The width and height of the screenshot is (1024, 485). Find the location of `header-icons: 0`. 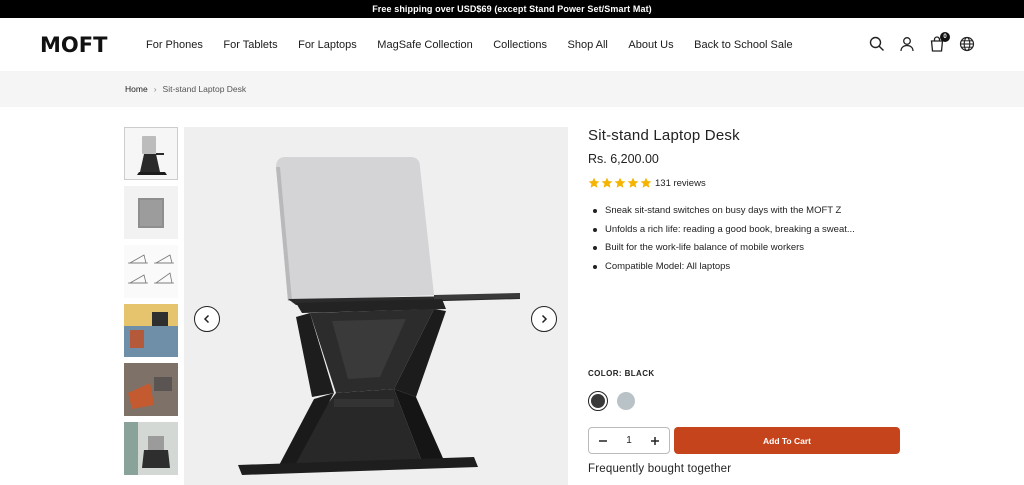

header-icons: 0 is located at coordinates (922, 42).